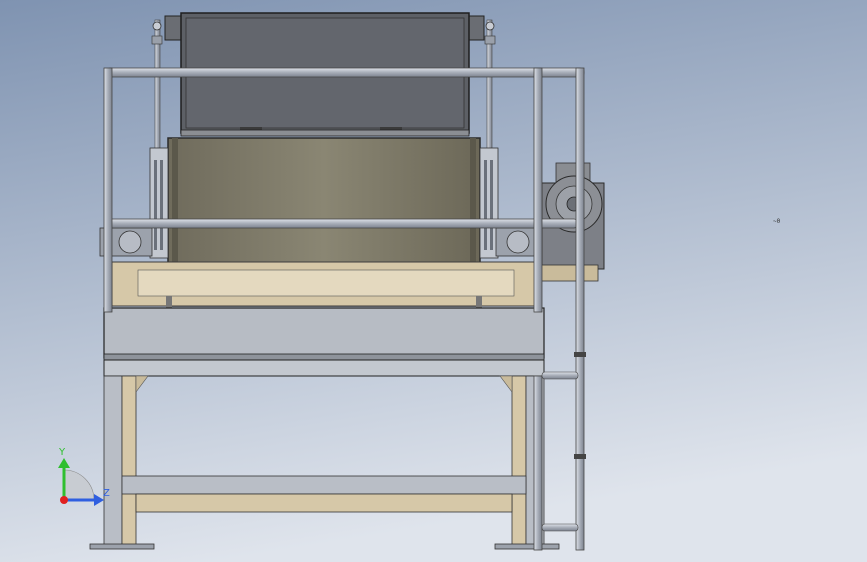  Describe the element at coordinates (324, 342) in the screenshot. I see `collection-trough` at that location.